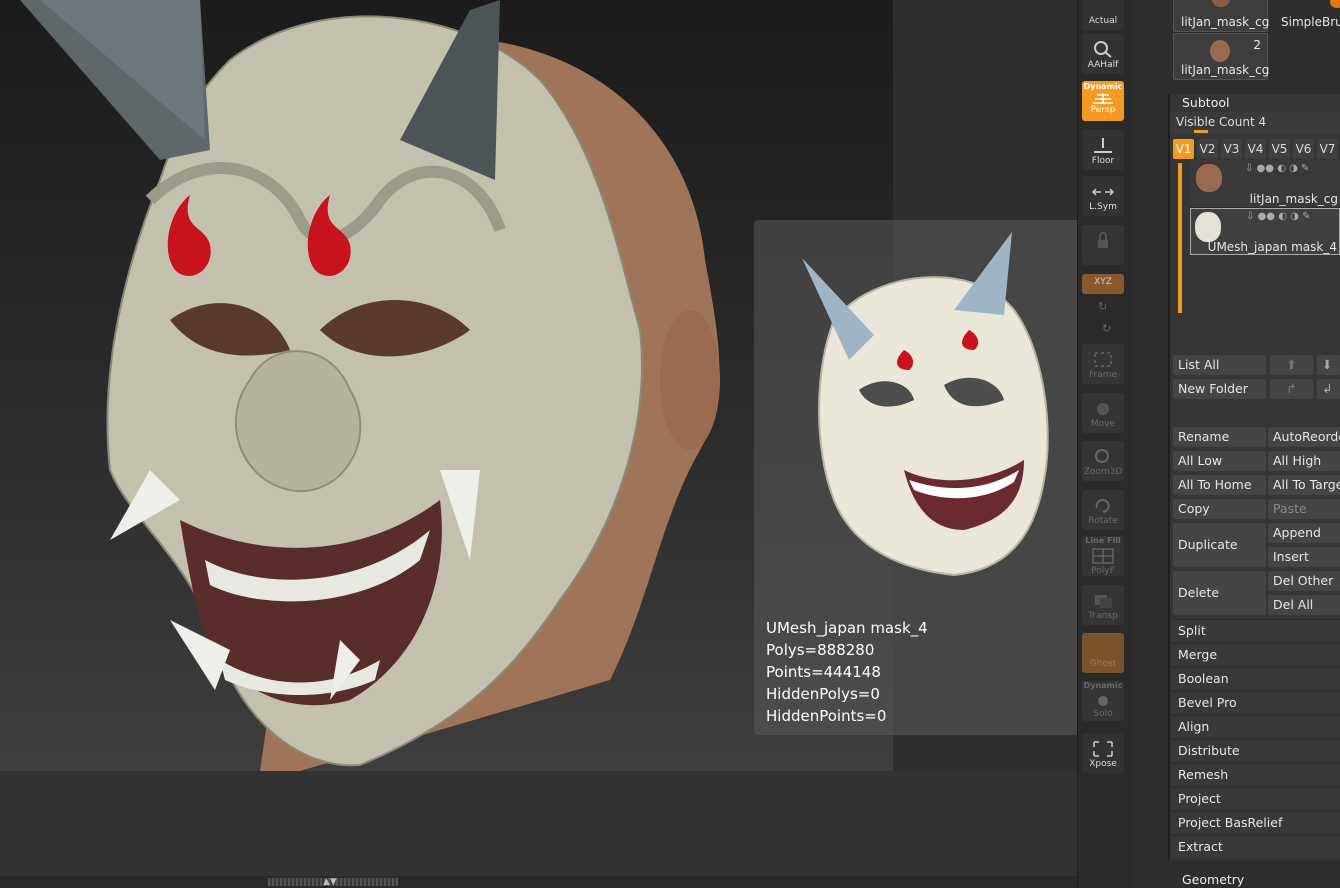 This screenshot has width=1340, height=888. What do you see at coordinates (1219, 593) in the screenshot?
I see `delete-button: Delete` at bounding box center [1219, 593].